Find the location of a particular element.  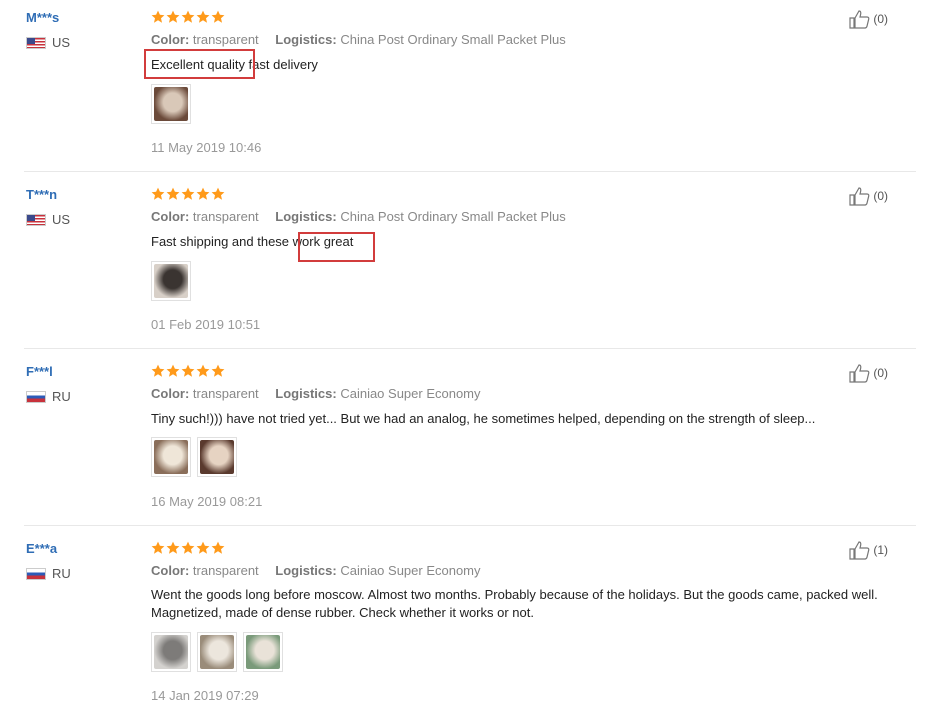

review-date: 14 Jan 2019 07:29 is located at coordinates (205, 695).